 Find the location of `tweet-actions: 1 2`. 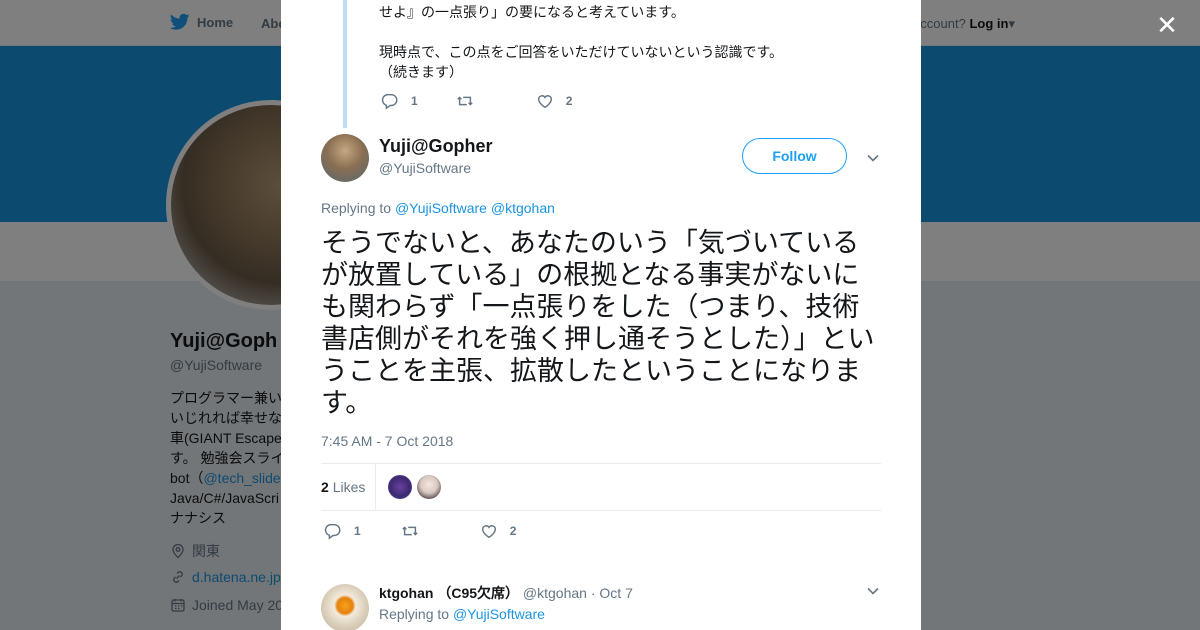

tweet-actions: 1 2 is located at coordinates (420, 531).